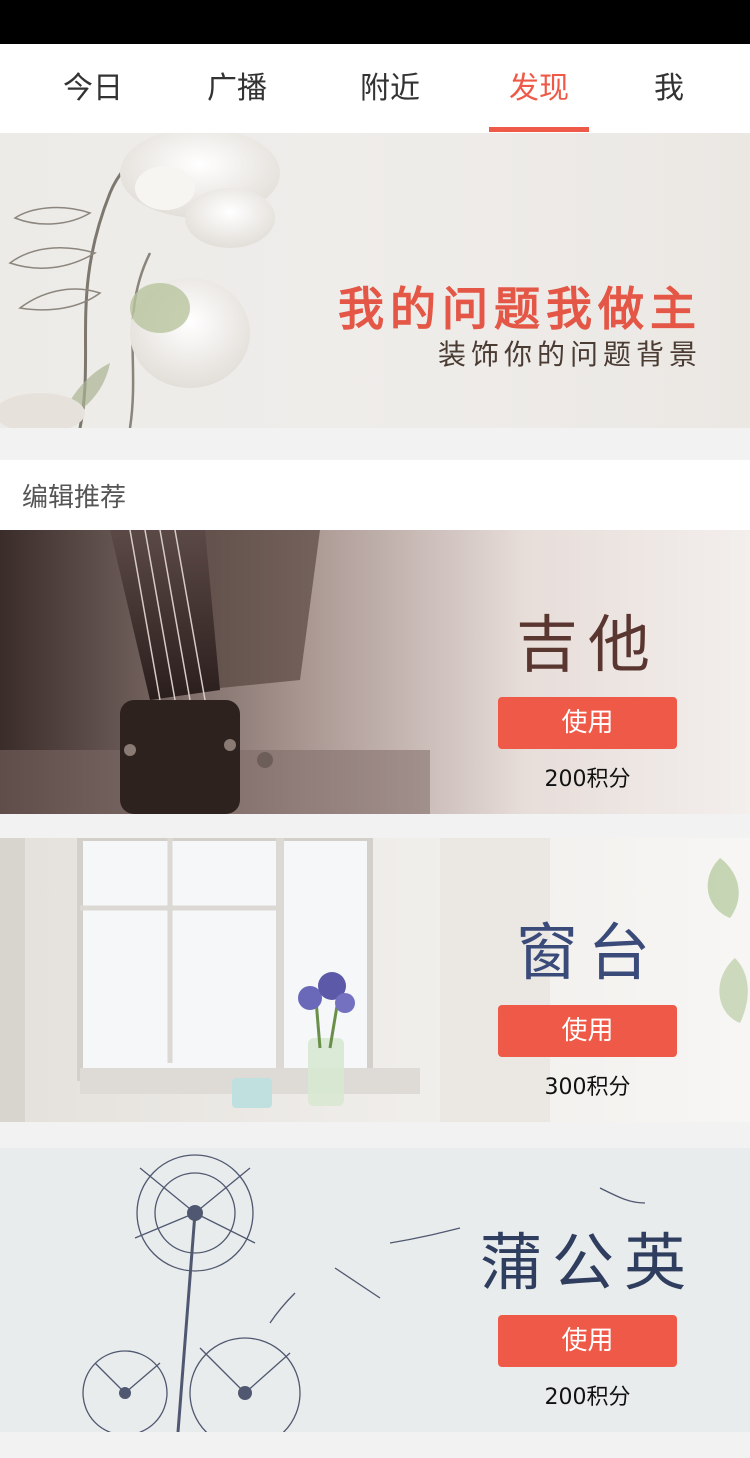  I want to click on tab-today: 今日, so click(93, 88).